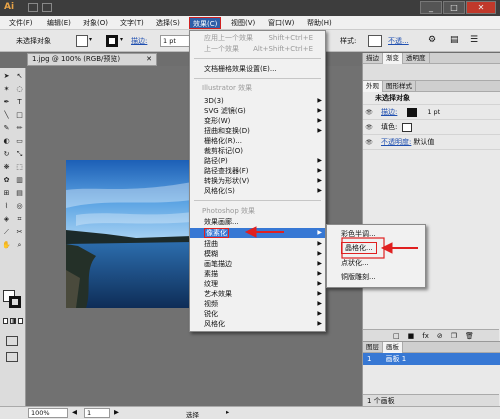  What do you see at coordinates (257, 264) in the screenshot?
I see `effect-brush-strokes-item: 画笔描边 ▶` at bounding box center [257, 264].